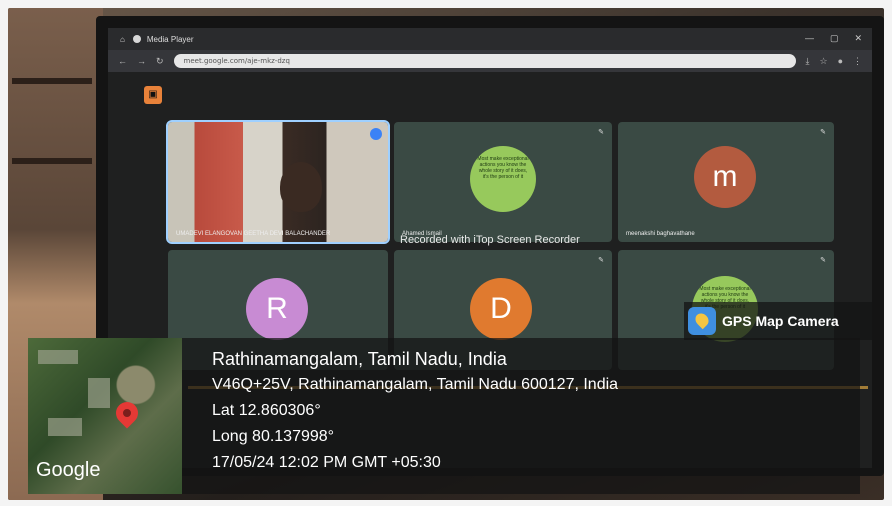  I want to click on longitude: Long 80.137998°, so click(273, 436).